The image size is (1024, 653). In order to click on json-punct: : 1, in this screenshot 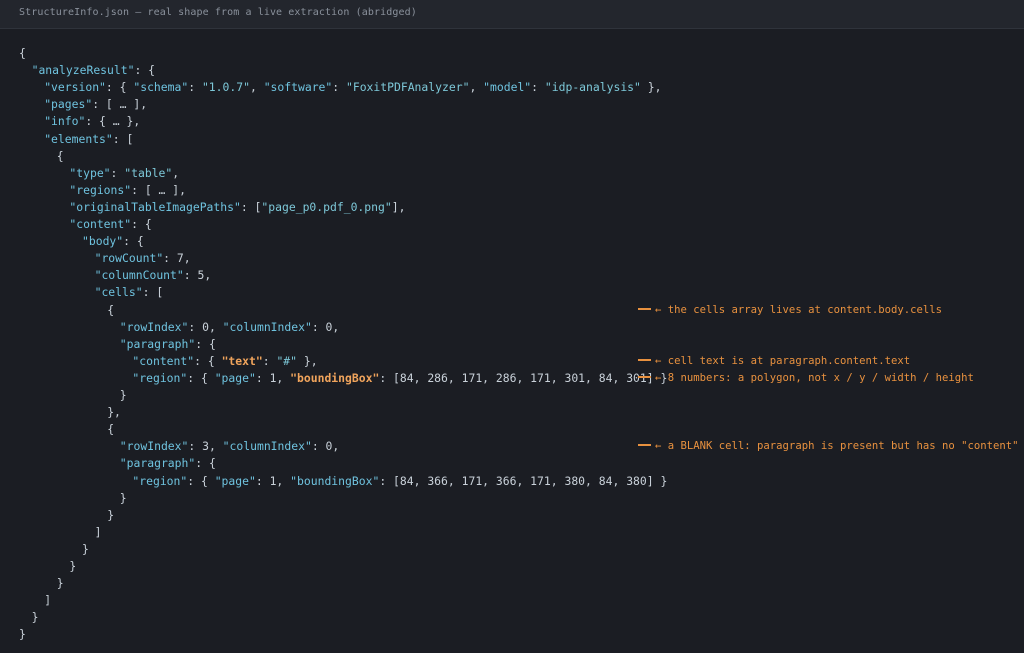, I will do `click(273, 480)`.